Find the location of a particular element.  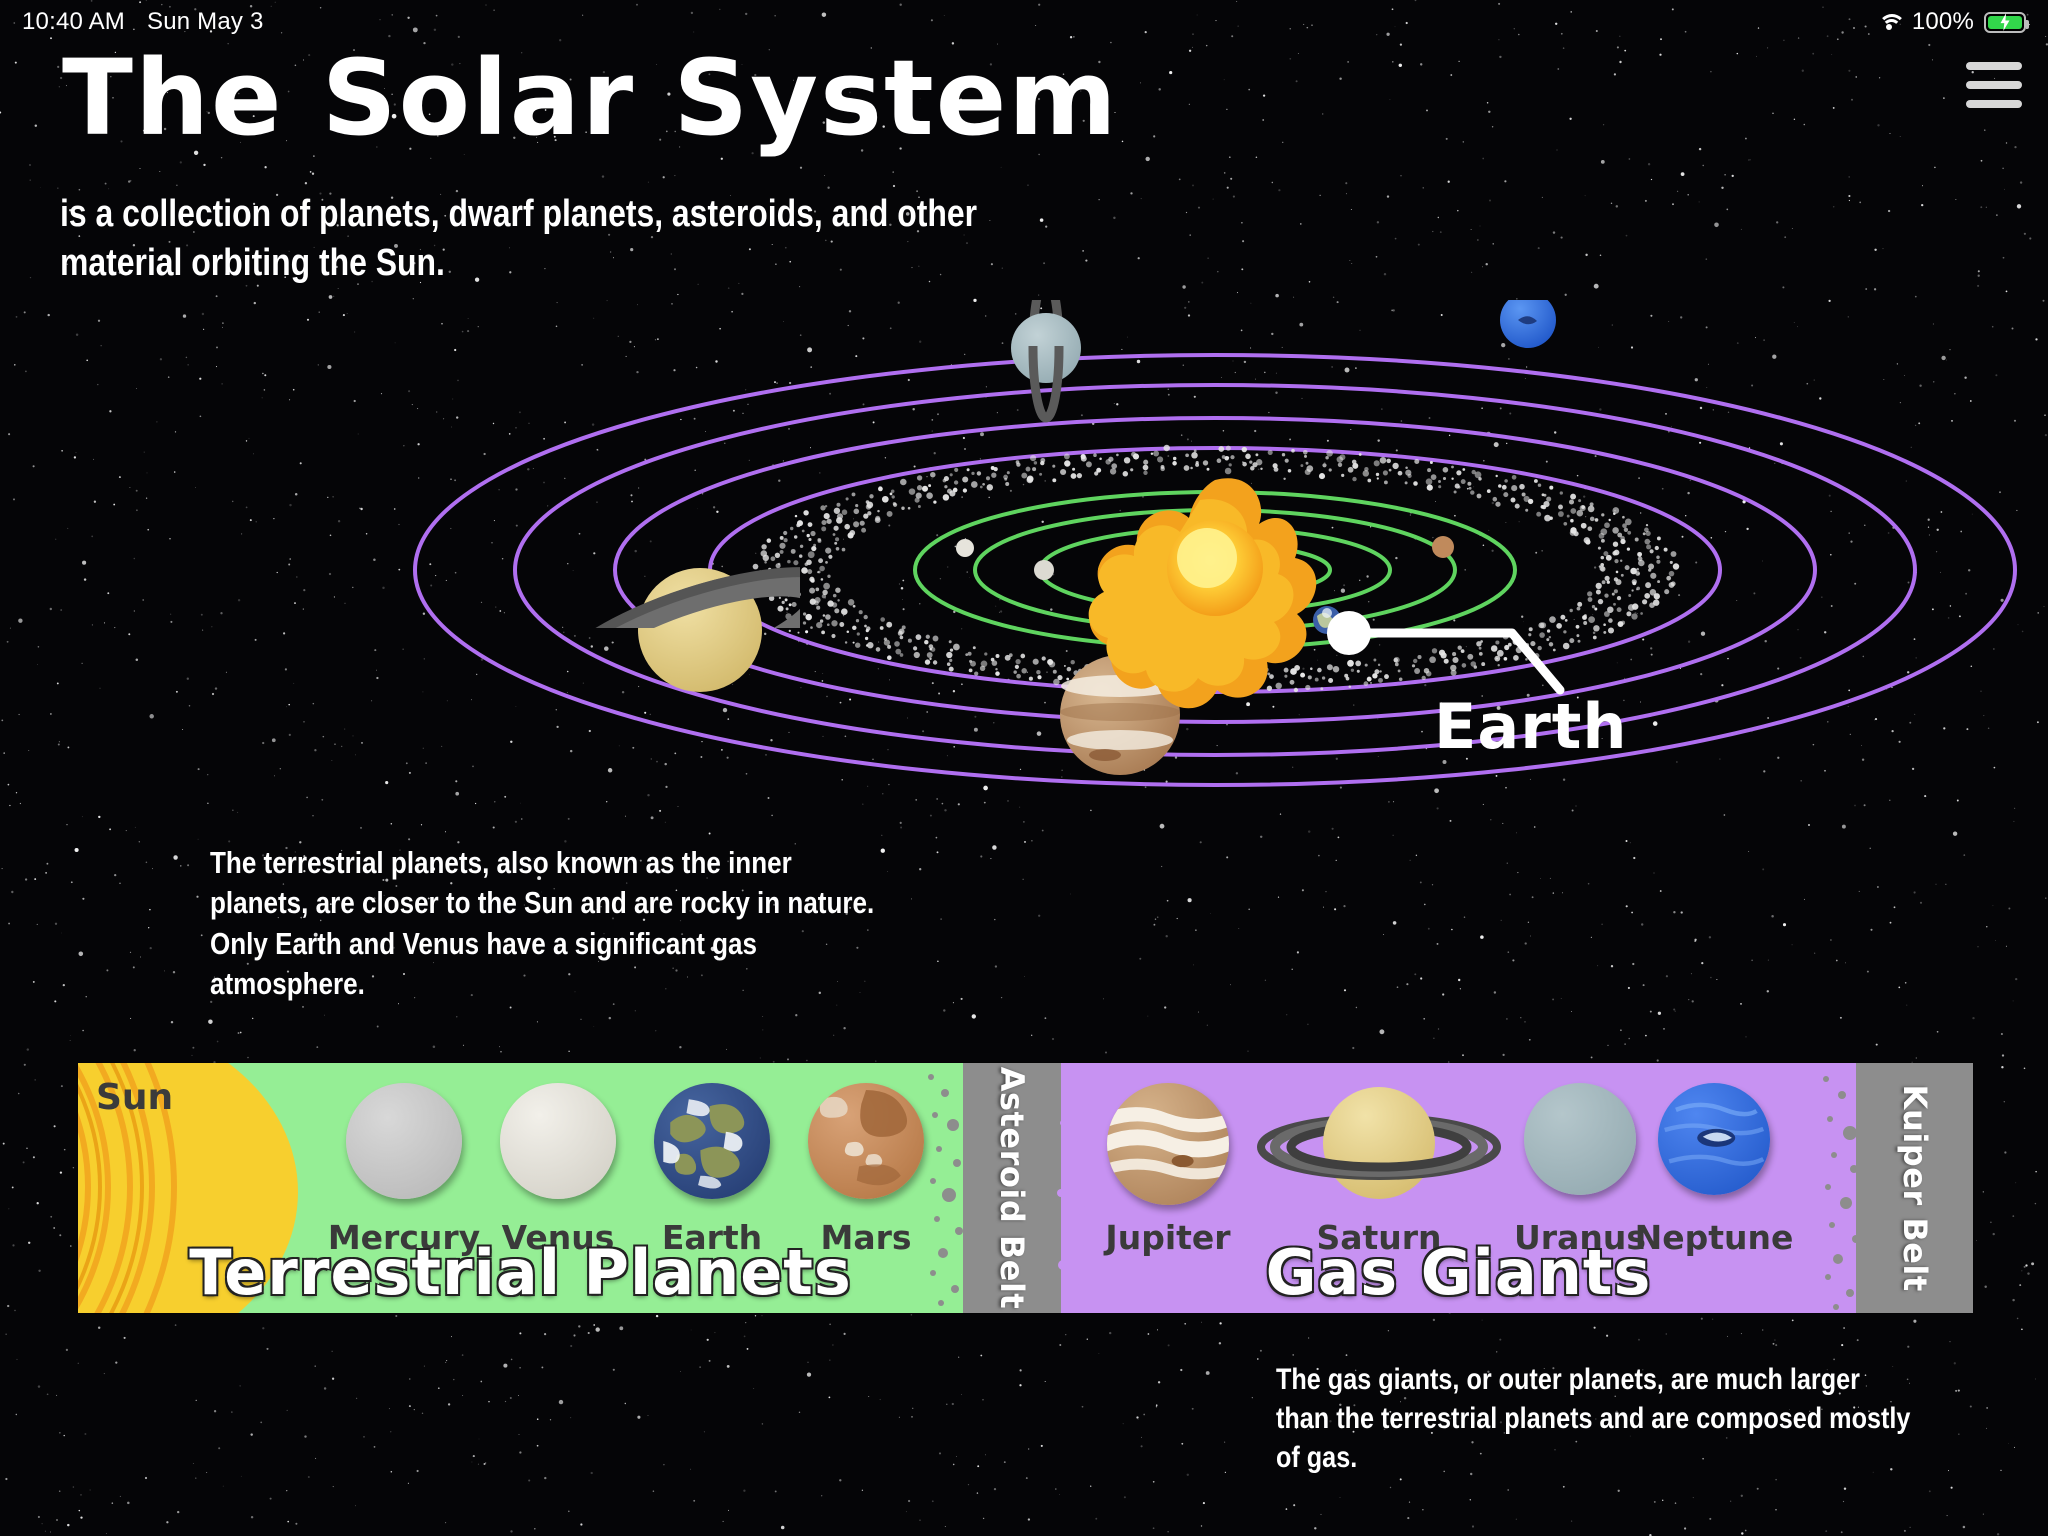

diagram-planet-mars is located at coordinates (1443, 547).